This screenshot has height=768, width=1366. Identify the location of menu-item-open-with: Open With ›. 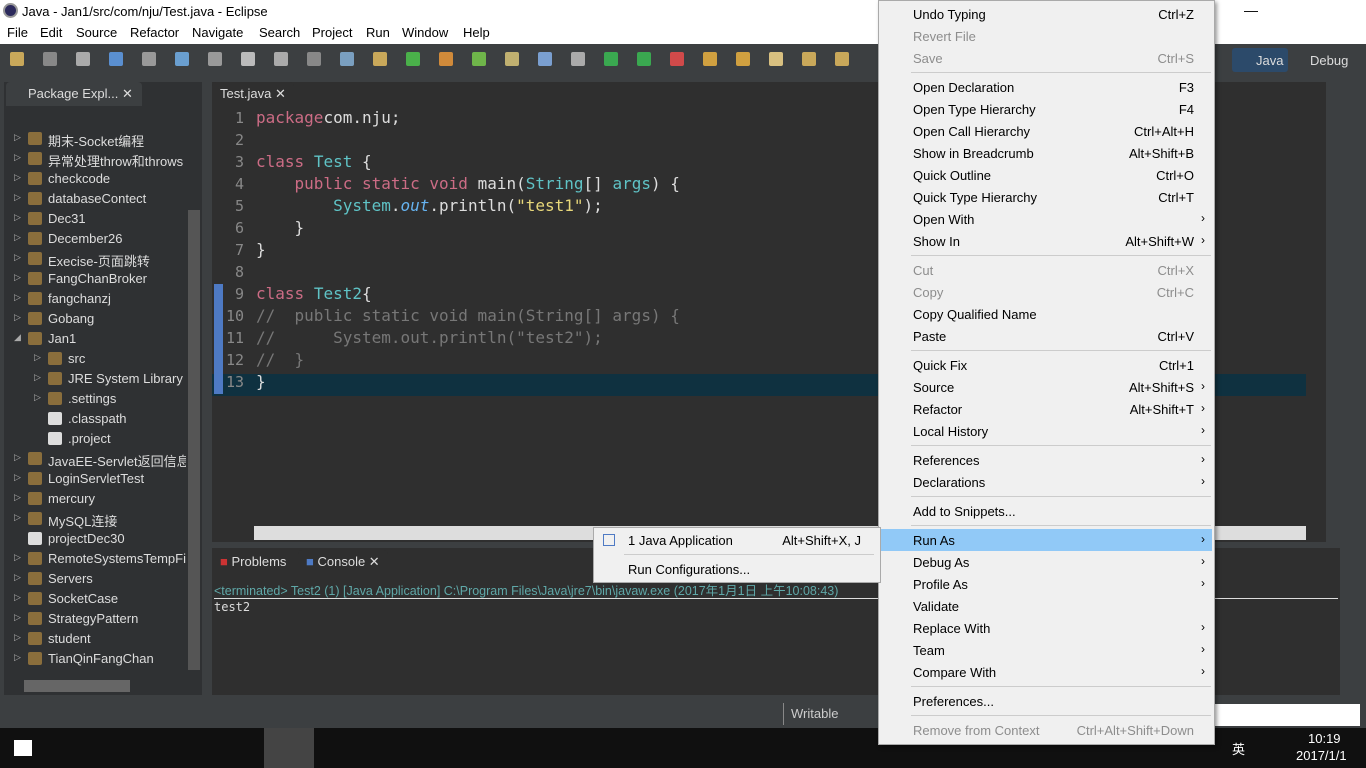
(1046, 219).